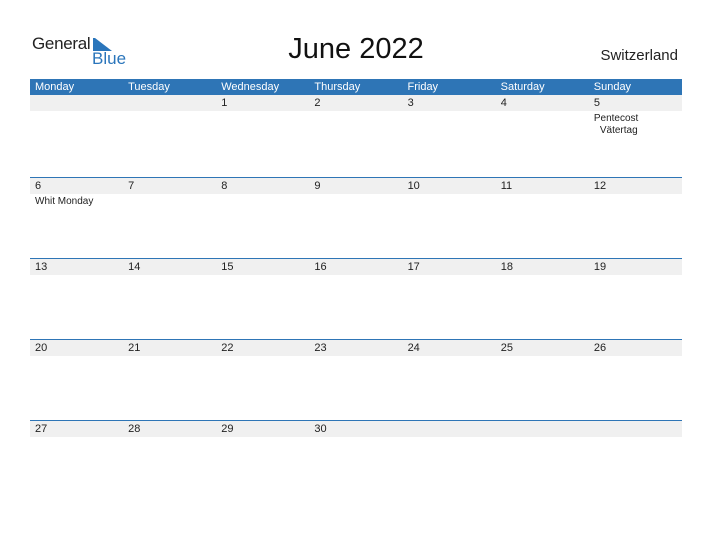 The height and width of the screenshot is (550, 712). What do you see at coordinates (317, 186) in the screenshot?
I see `day-number: 9` at bounding box center [317, 186].